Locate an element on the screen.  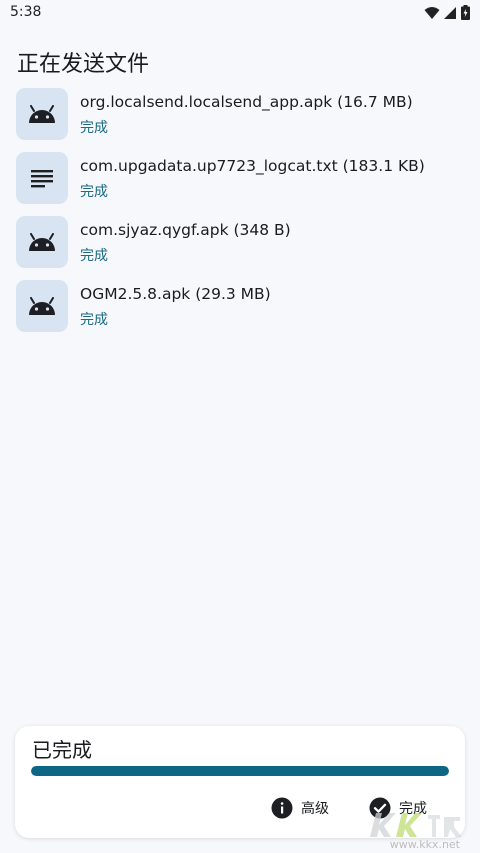
advanced-button: 高级 is located at coordinates (300, 808).